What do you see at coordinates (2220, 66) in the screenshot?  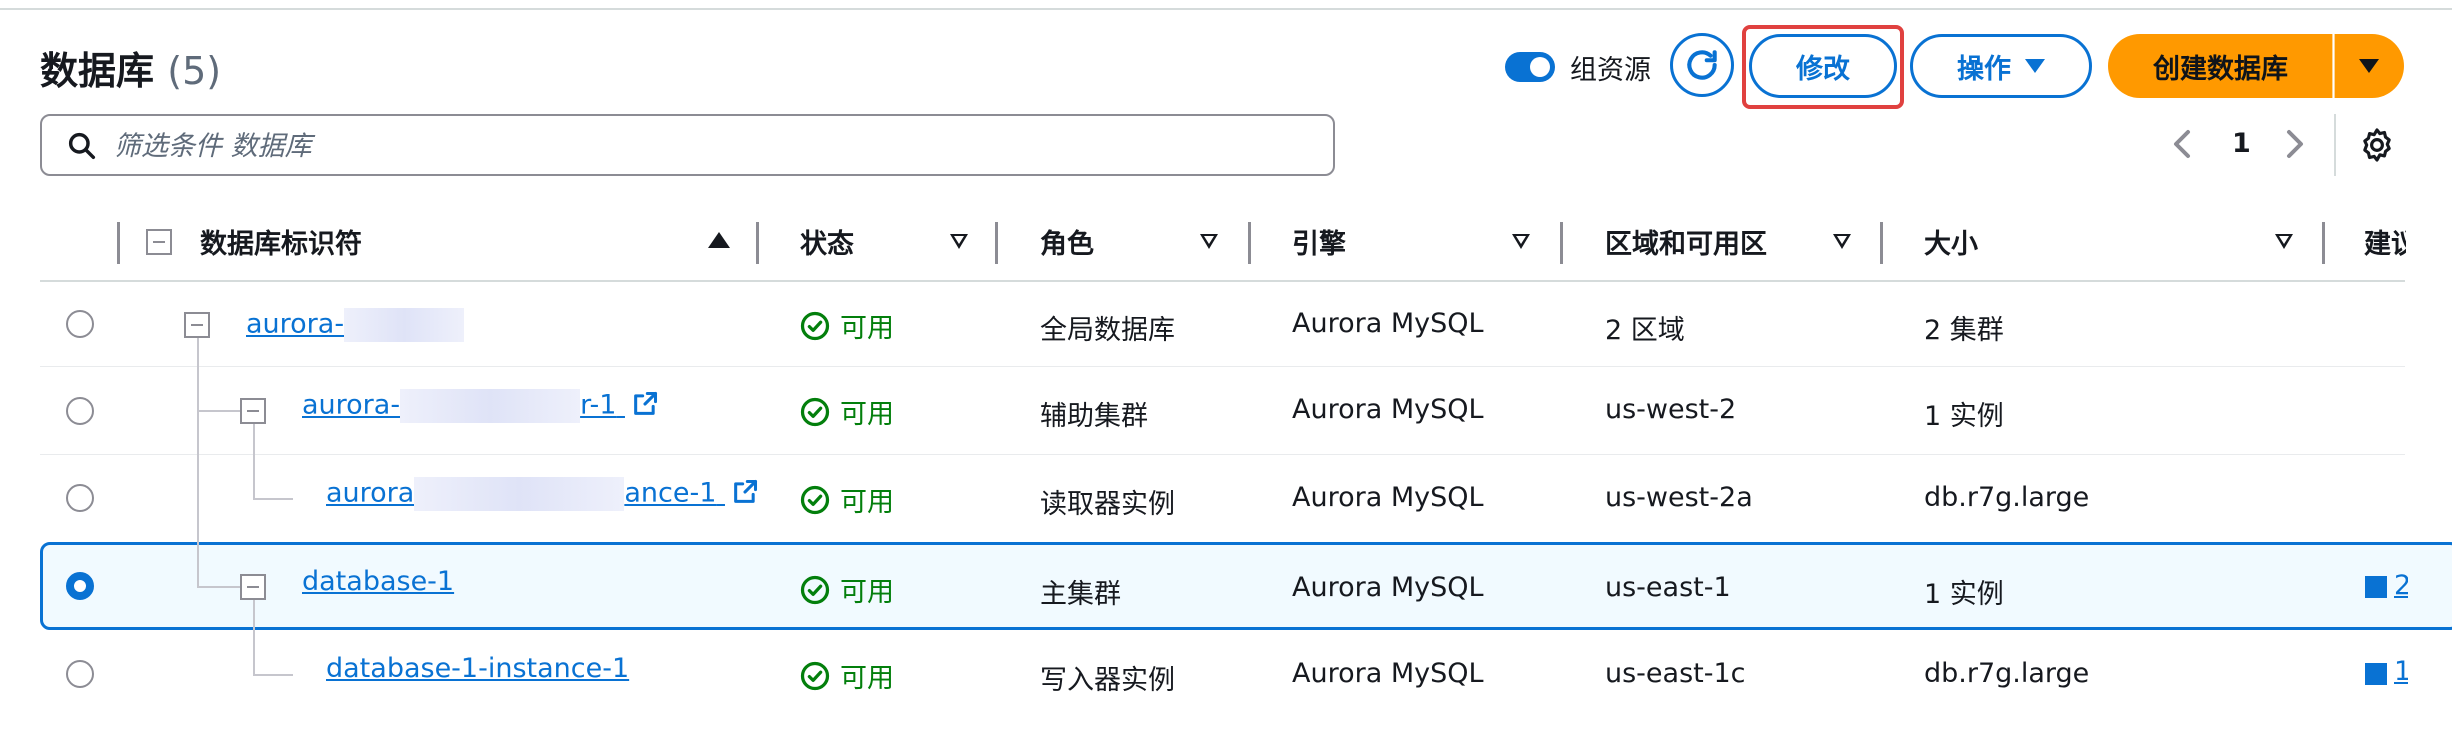 I see `create-database-button: 创建数据库` at bounding box center [2220, 66].